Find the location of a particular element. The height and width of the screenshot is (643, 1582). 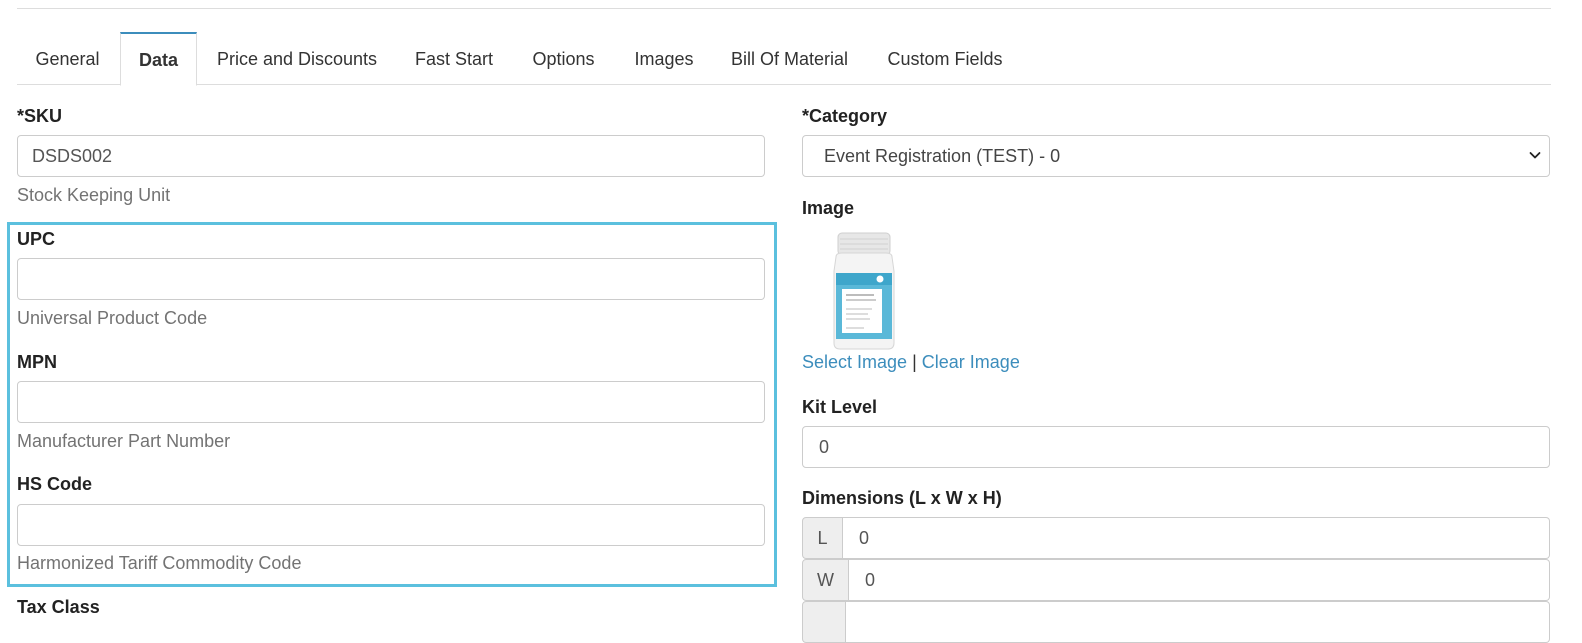

kit-level-input: 0 is located at coordinates (1176, 447).